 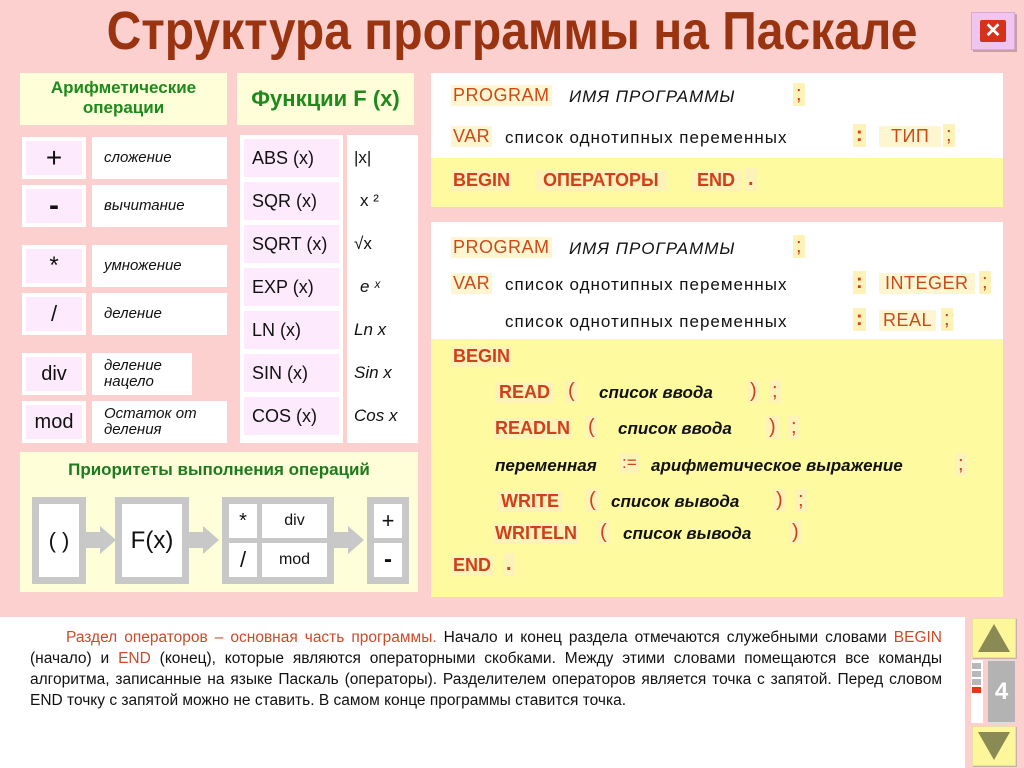 What do you see at coordinates (373, 372) in the screenshot?
I see `function-math: Sin x` at bounding box center [373, 372].